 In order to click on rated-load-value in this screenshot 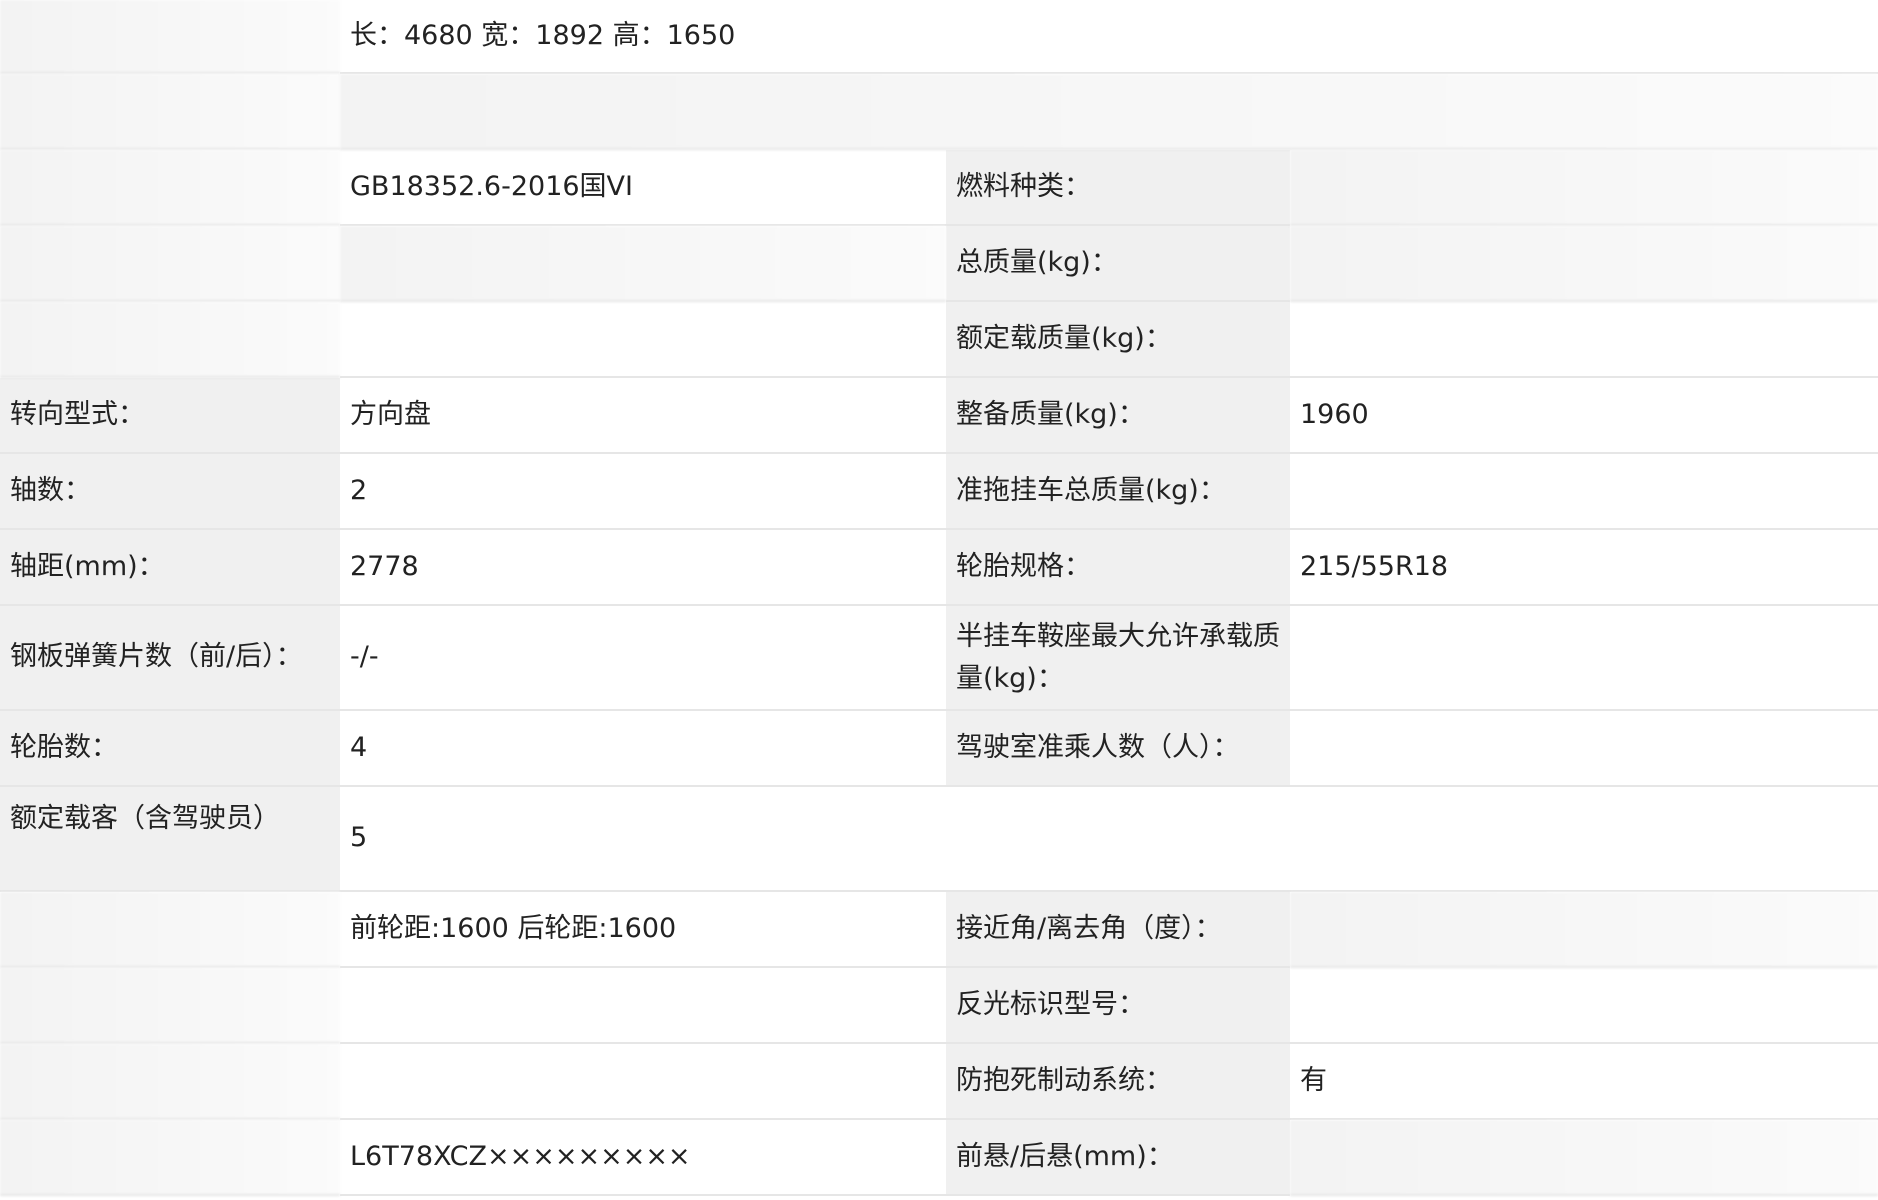, I will do `click(1584, 340)`.